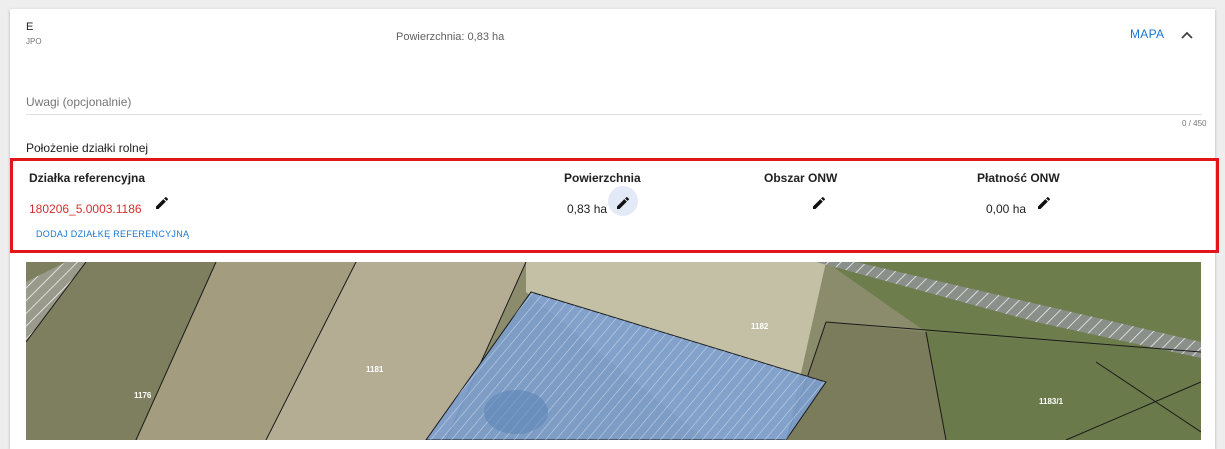 The image size is (1225, 449). I want to click on chevron-up-icon, so click(1187, 35).